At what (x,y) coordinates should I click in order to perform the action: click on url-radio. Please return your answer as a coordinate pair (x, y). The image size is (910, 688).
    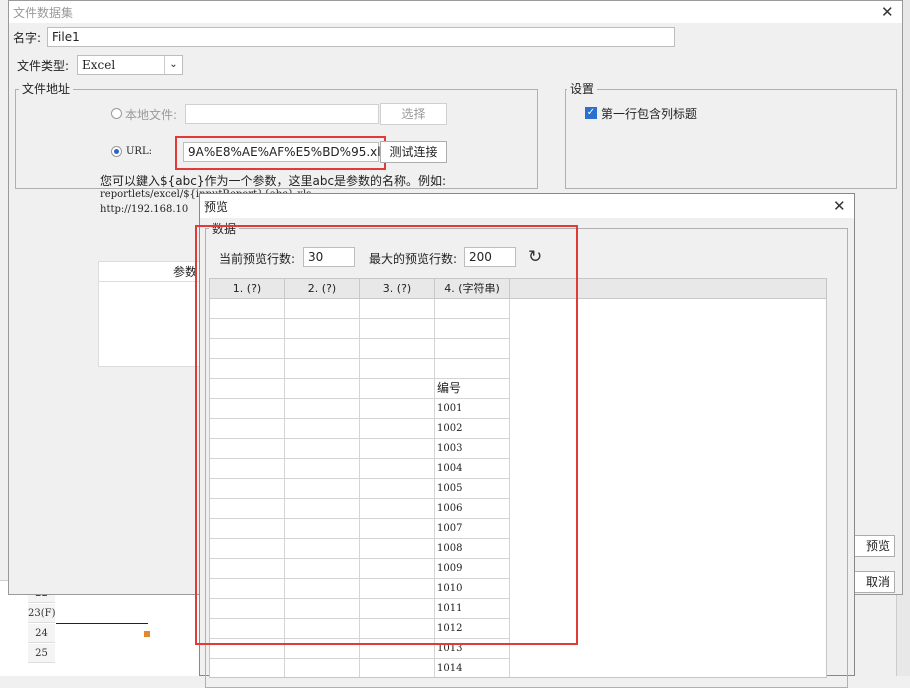
    Looking at the image, I should click on (116, 151).